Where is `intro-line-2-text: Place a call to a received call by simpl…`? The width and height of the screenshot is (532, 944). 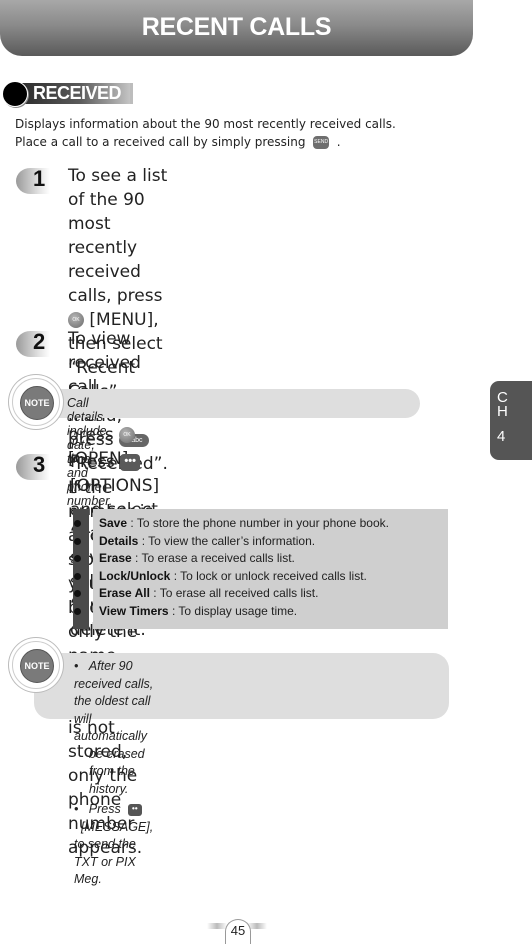 intro-line-2-text: Place a call to a received call by simpl… is located at coordinates (160, 142).